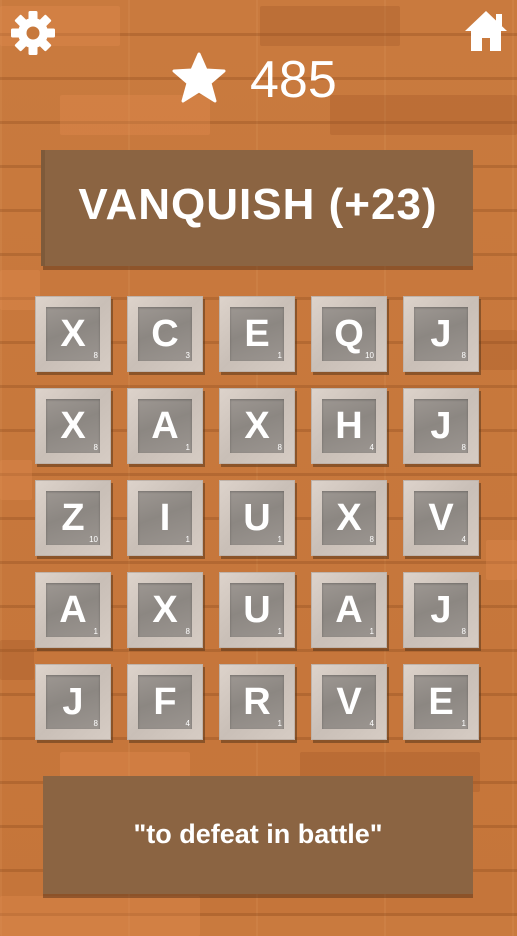 This screenshot has width=517, height=936. Describe the element at coordinates (293, 80) in the screenshot. I see `score-value: 485` at that location.